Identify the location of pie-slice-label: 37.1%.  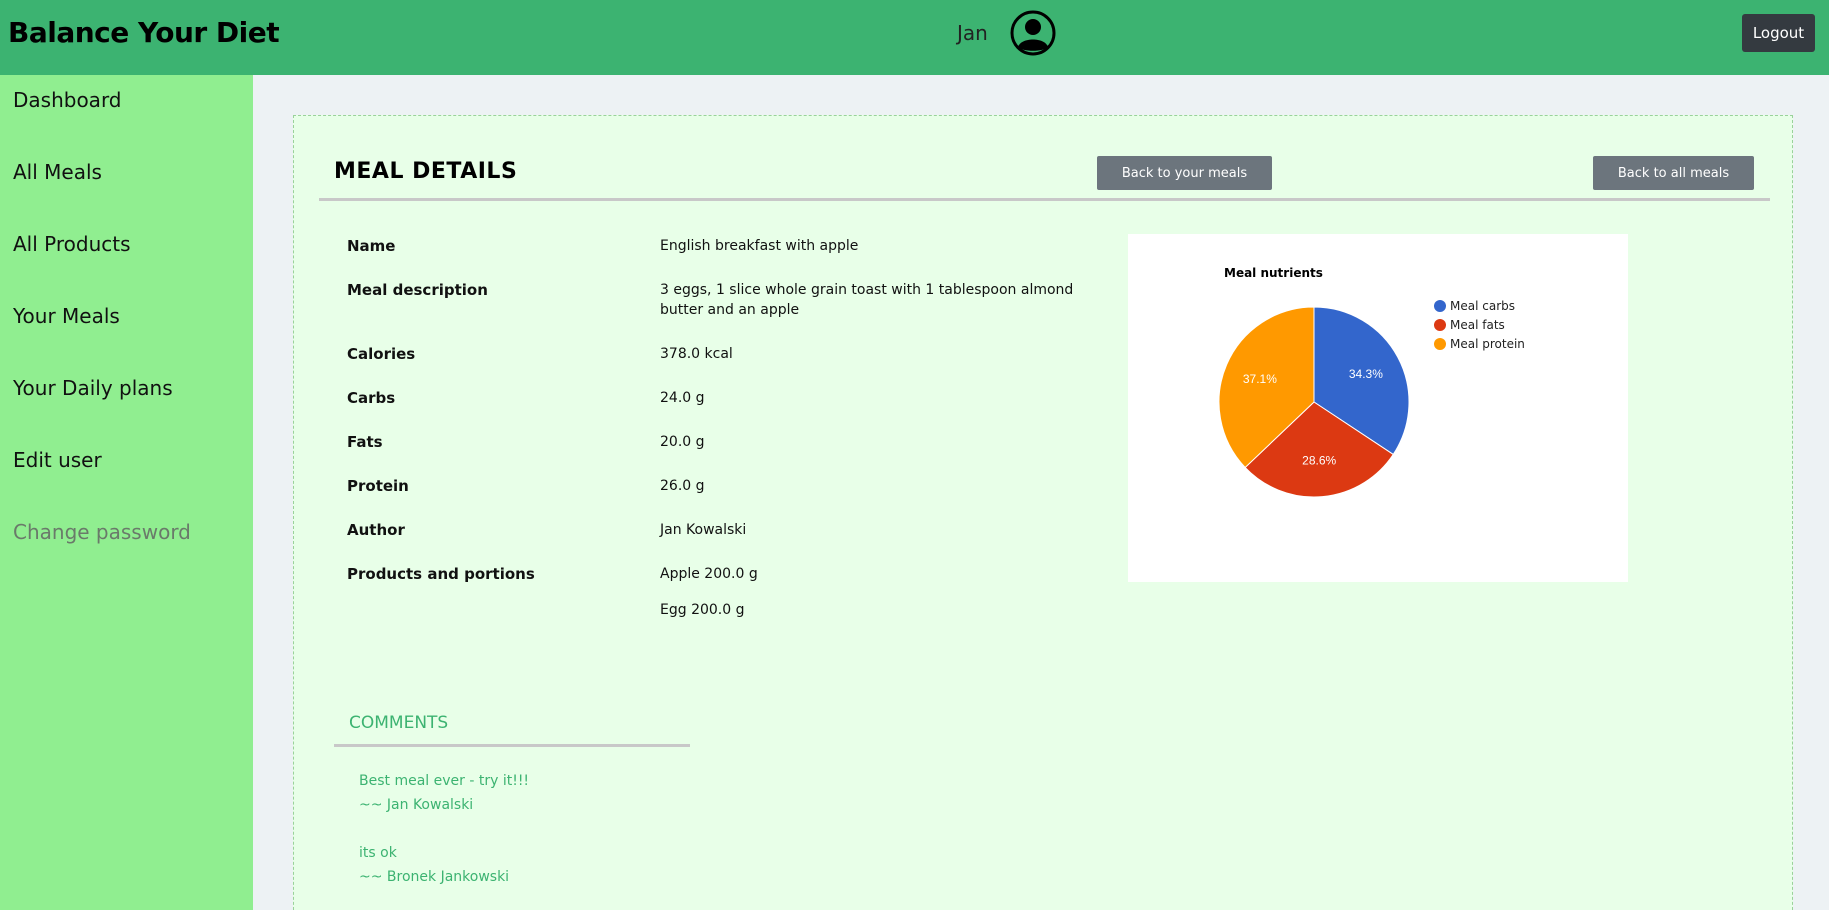
(1260, 379).